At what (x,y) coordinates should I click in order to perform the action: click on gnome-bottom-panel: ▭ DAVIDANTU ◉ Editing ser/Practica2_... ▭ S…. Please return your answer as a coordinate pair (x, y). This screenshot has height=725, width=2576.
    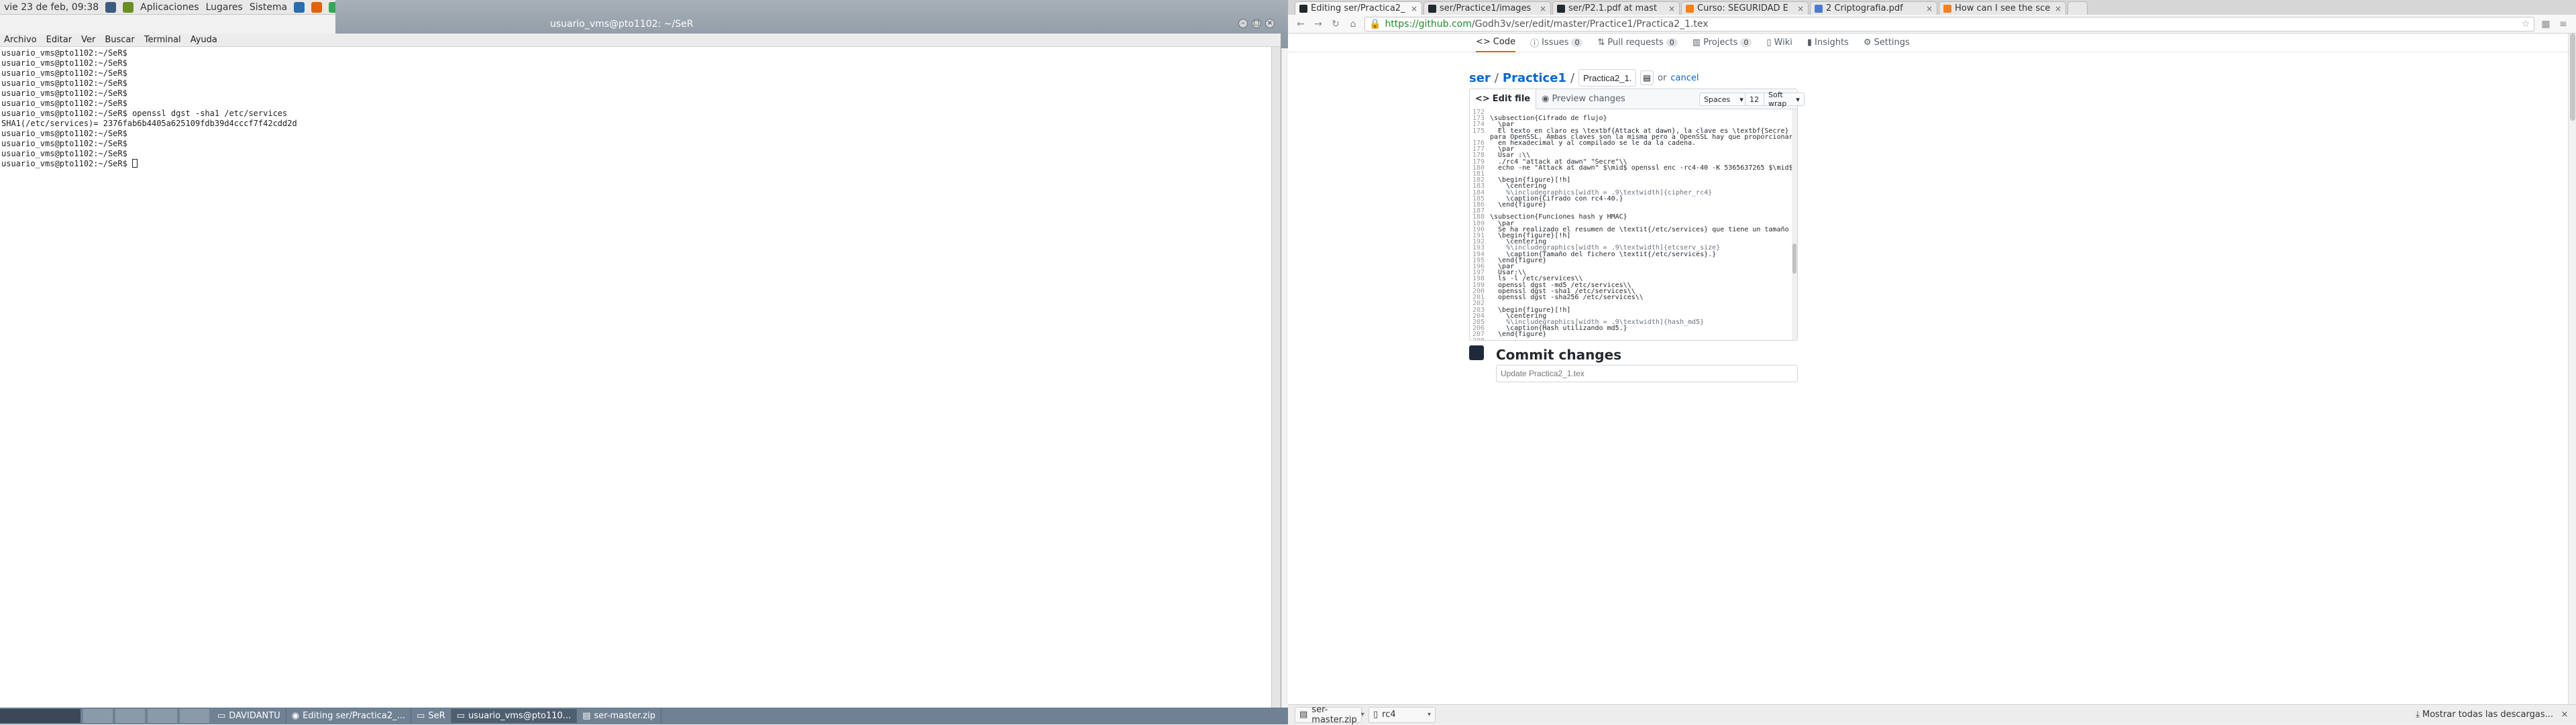
    Looking at the image, I should click on (644, 716).